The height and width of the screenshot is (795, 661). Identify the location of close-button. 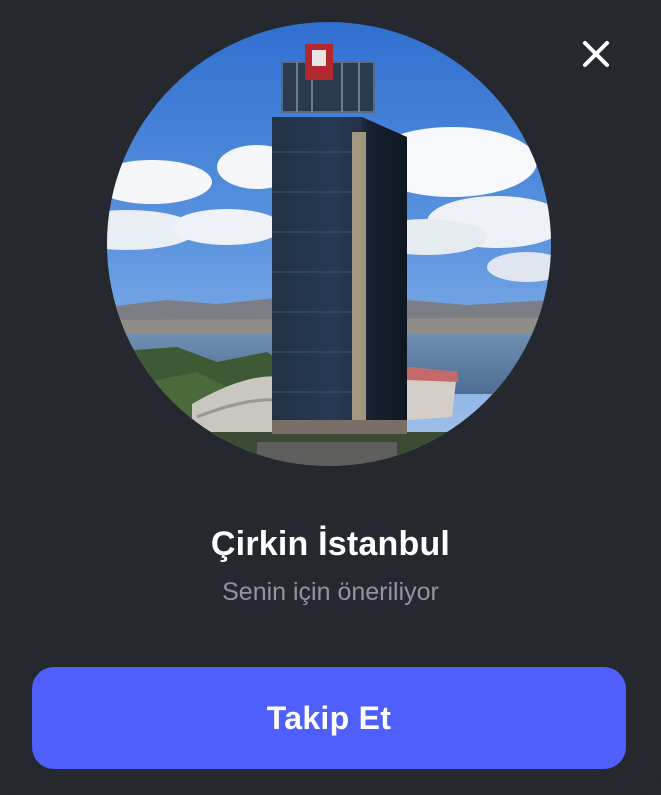
(596, 54).